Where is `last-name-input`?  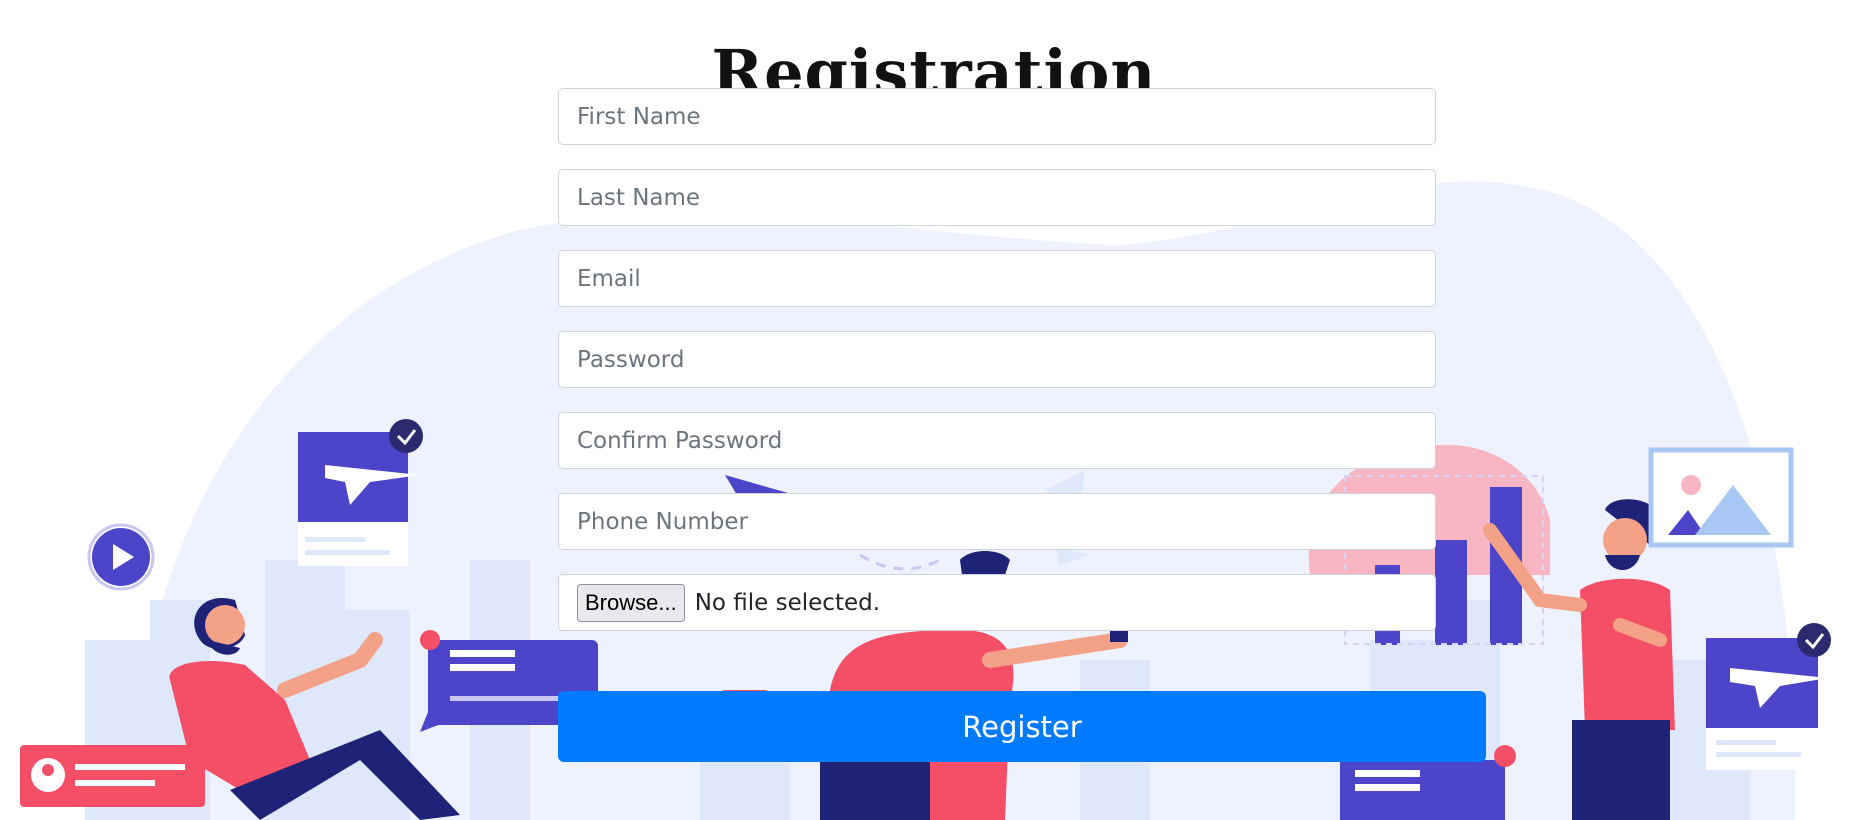
last-name-input is located at coordinates (997, 197).